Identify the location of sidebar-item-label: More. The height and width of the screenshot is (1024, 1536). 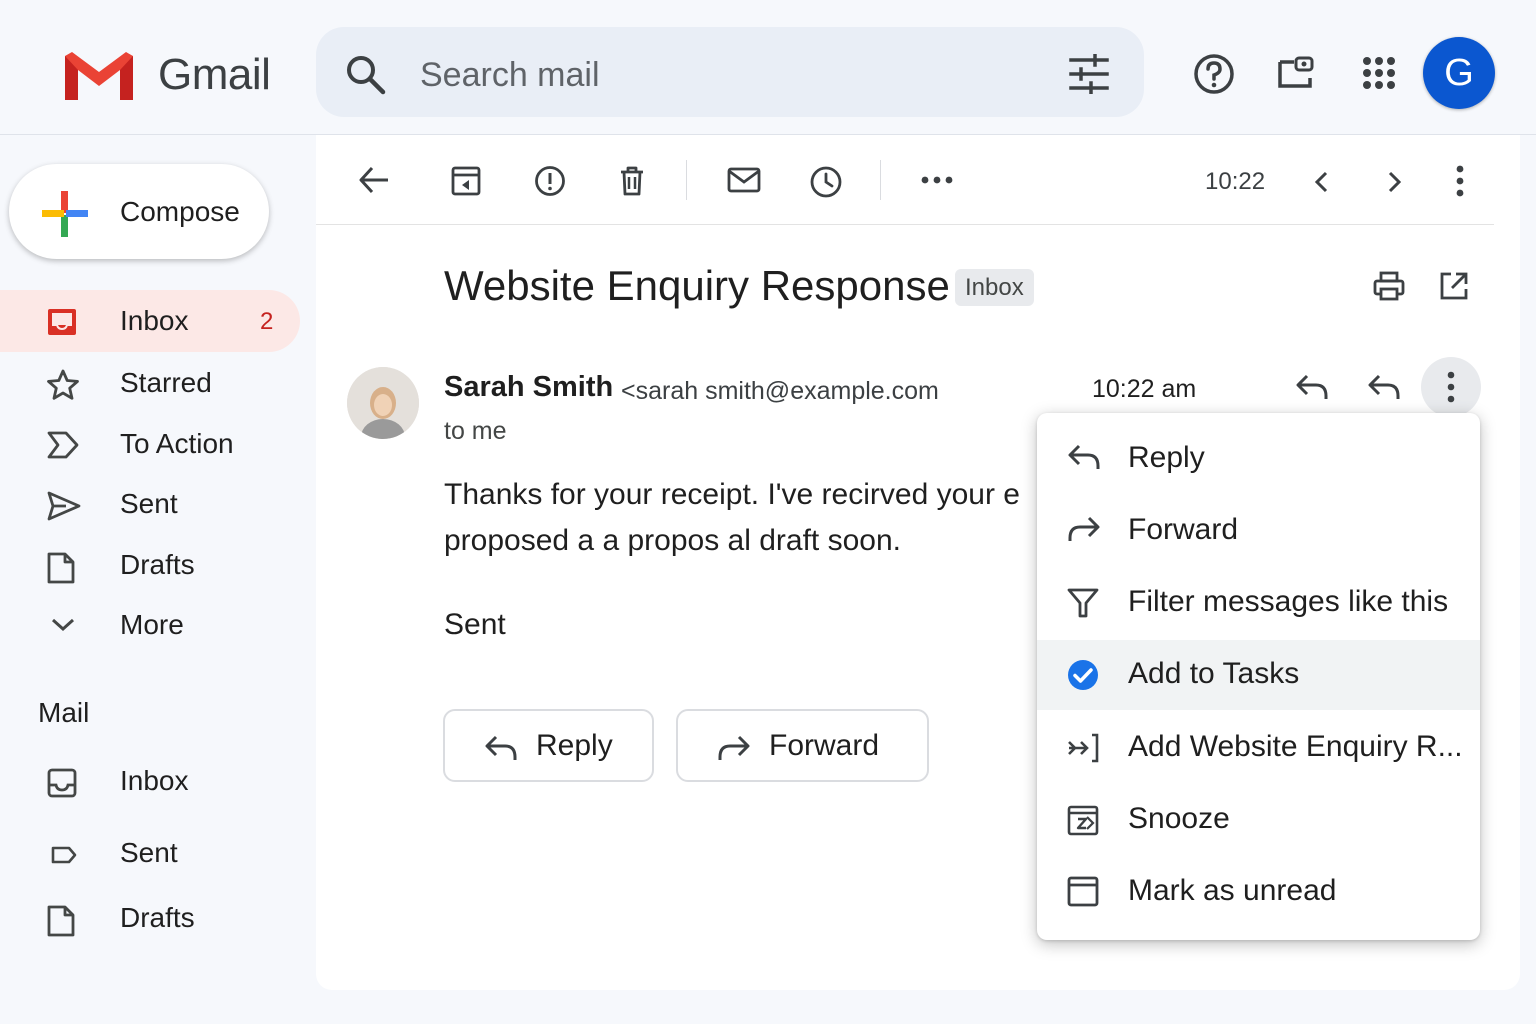
(152, 624).